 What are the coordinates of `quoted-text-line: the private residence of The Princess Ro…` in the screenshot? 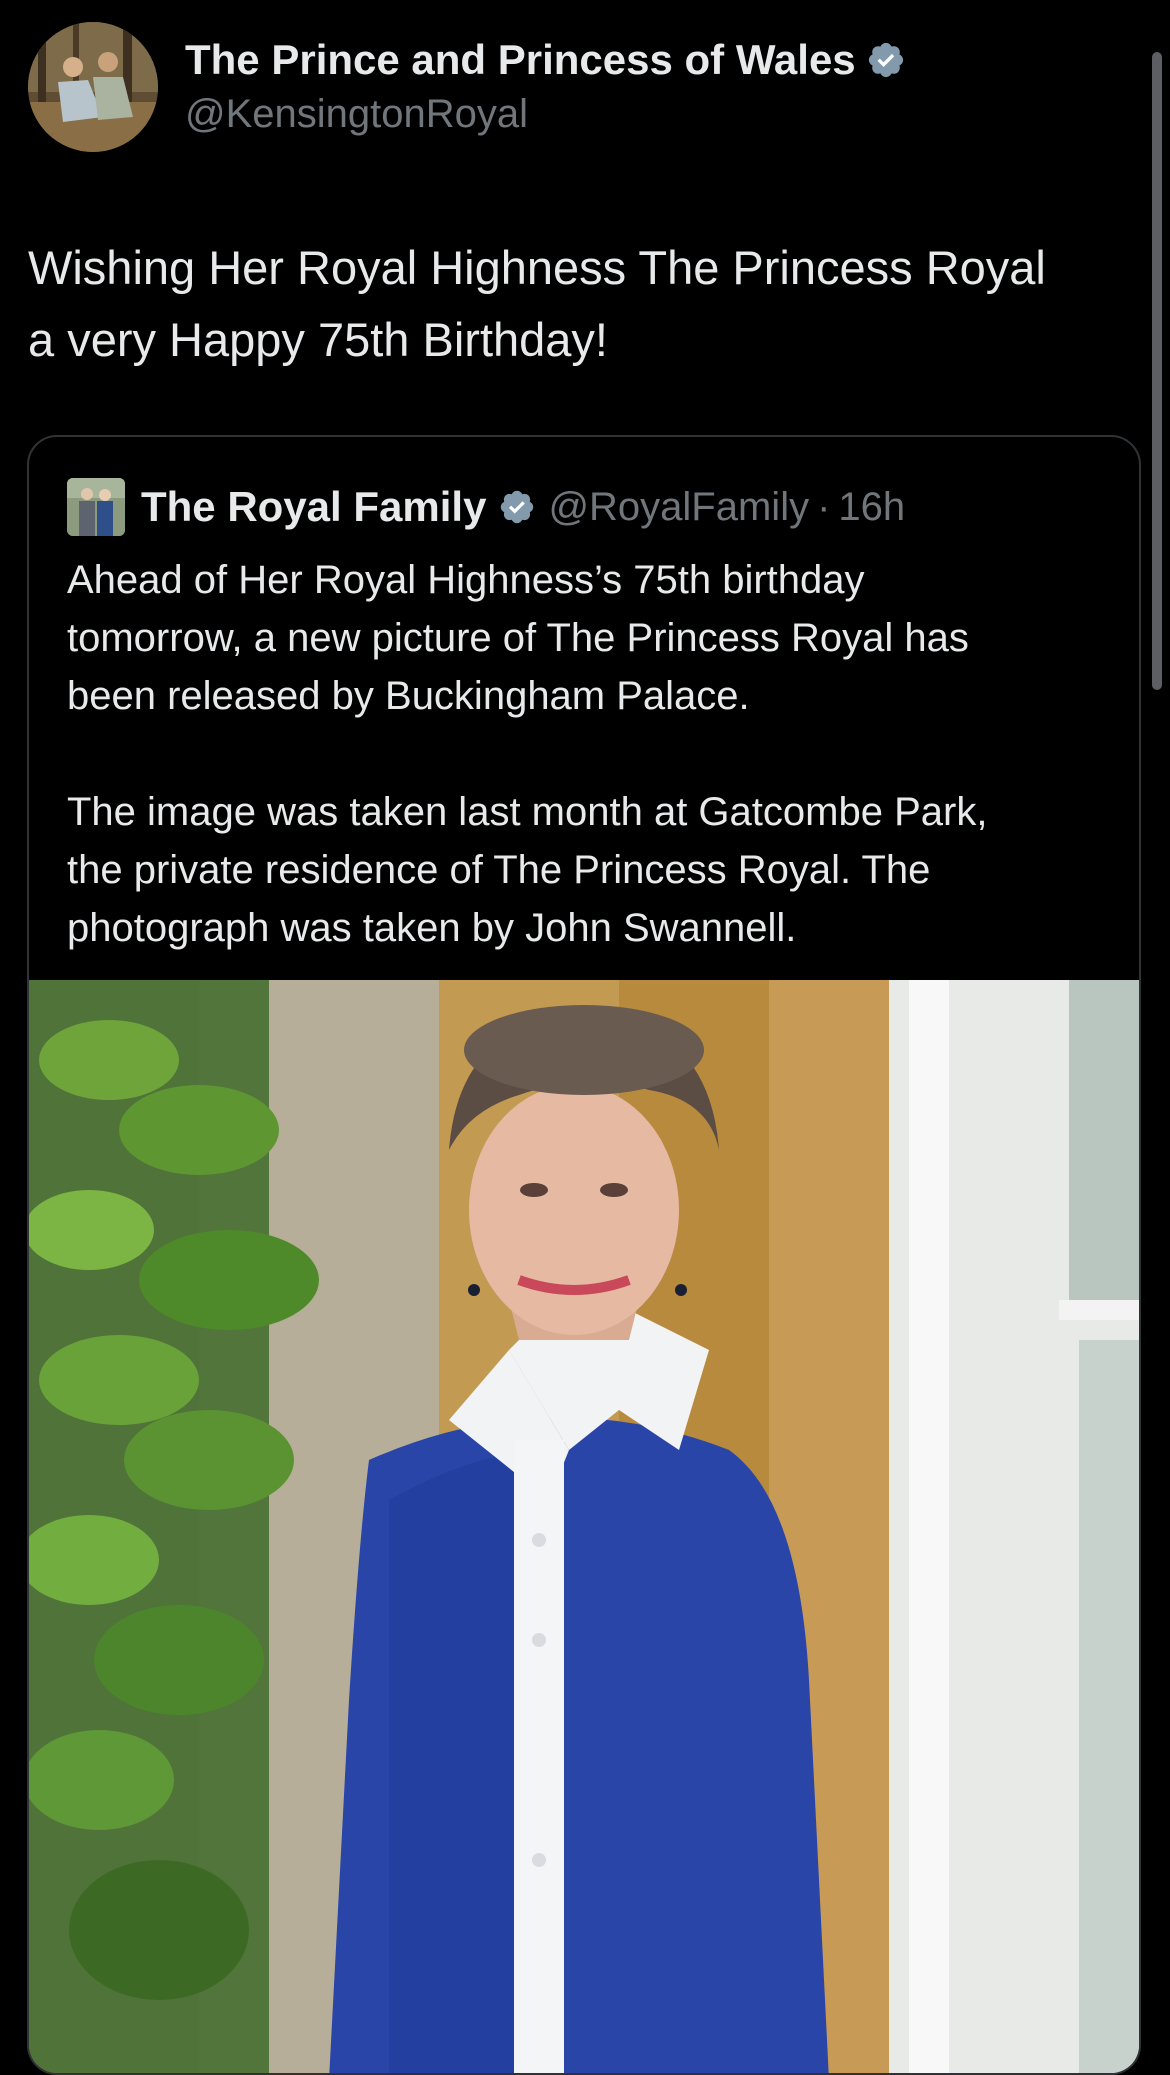 It's located at (499, 870).